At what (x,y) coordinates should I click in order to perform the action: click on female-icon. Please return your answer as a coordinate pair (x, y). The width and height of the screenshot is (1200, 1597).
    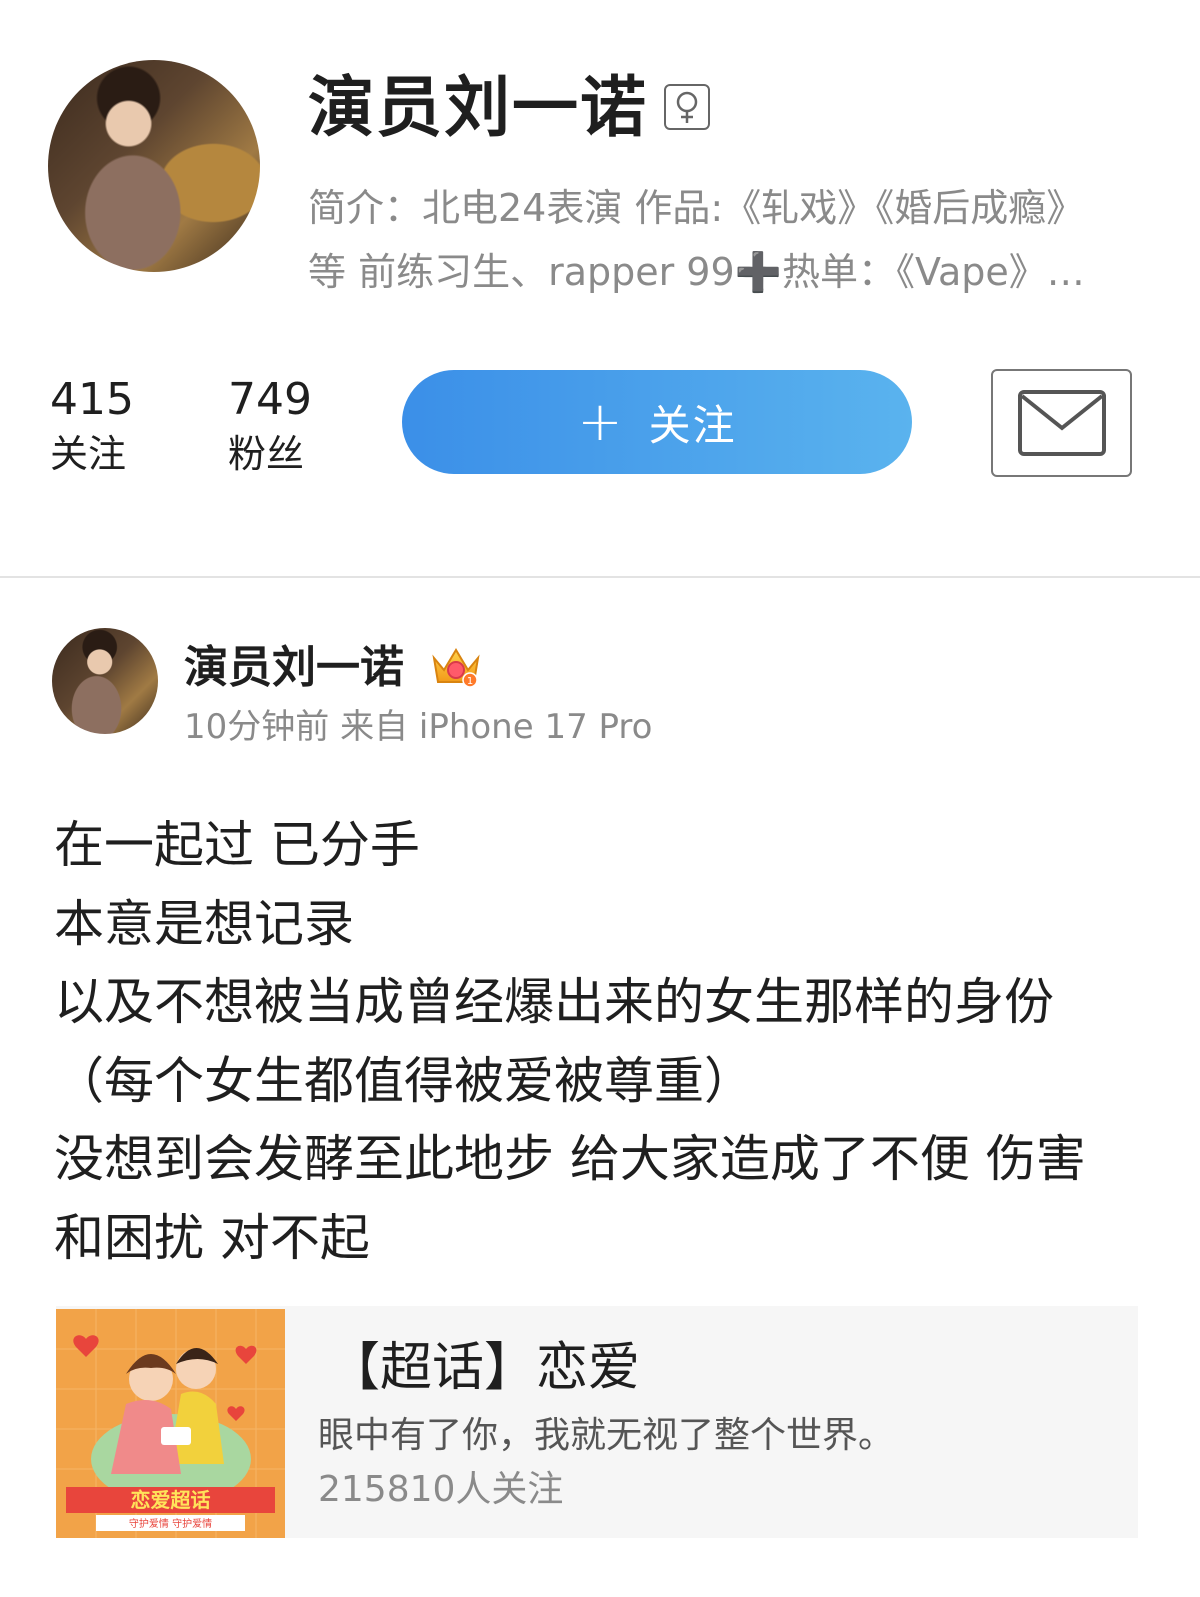
    Looking at the image, I should click on (687, 107).